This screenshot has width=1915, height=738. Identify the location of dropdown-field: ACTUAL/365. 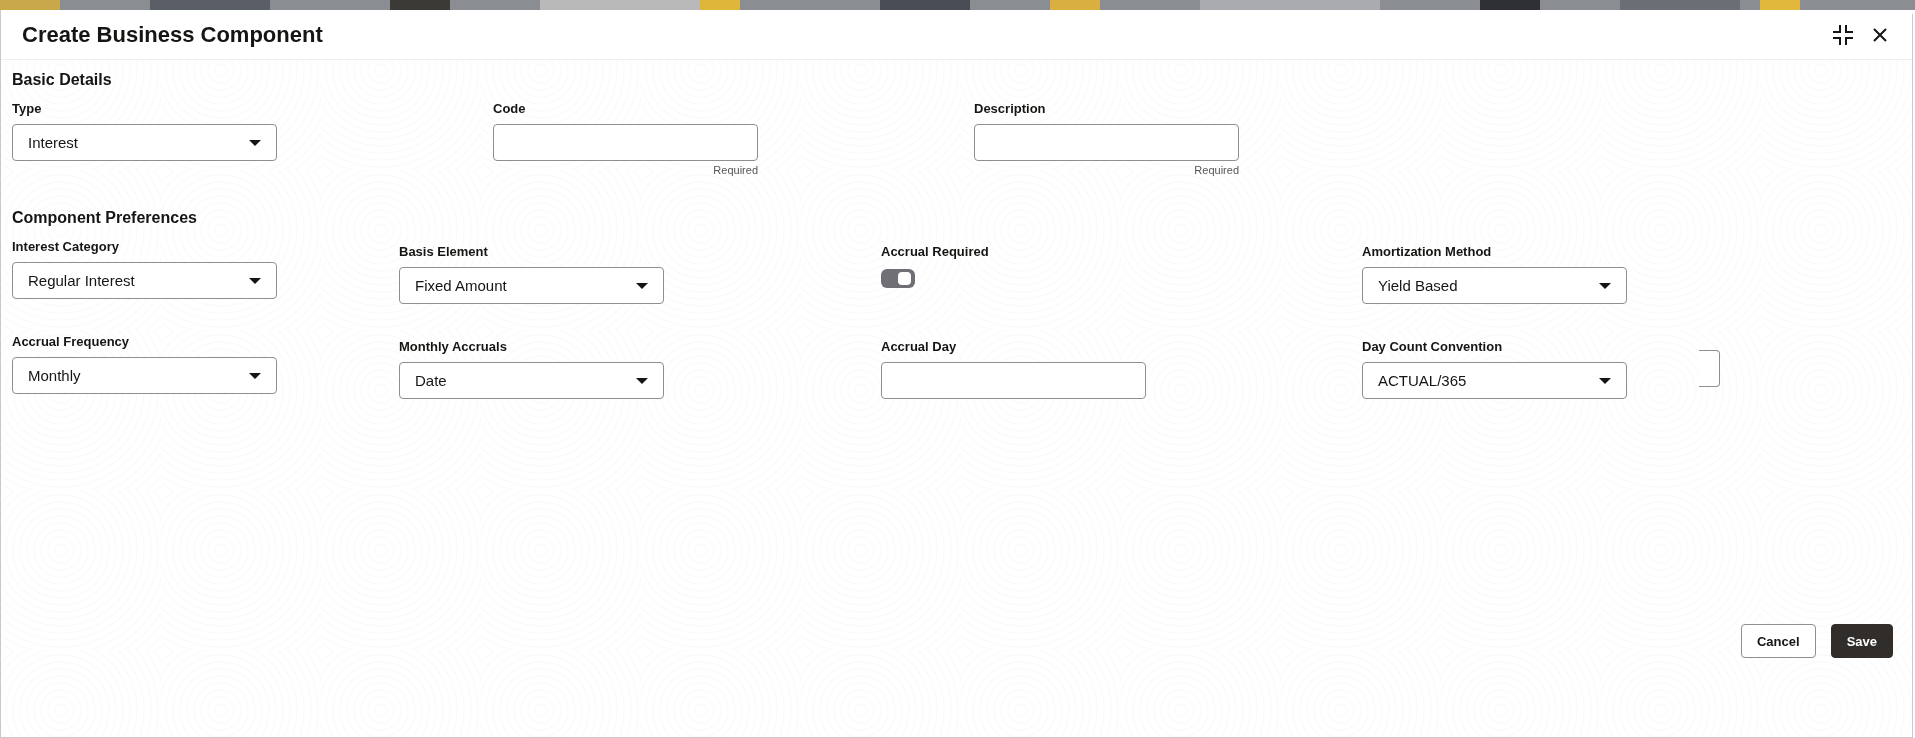
(1494, 380).